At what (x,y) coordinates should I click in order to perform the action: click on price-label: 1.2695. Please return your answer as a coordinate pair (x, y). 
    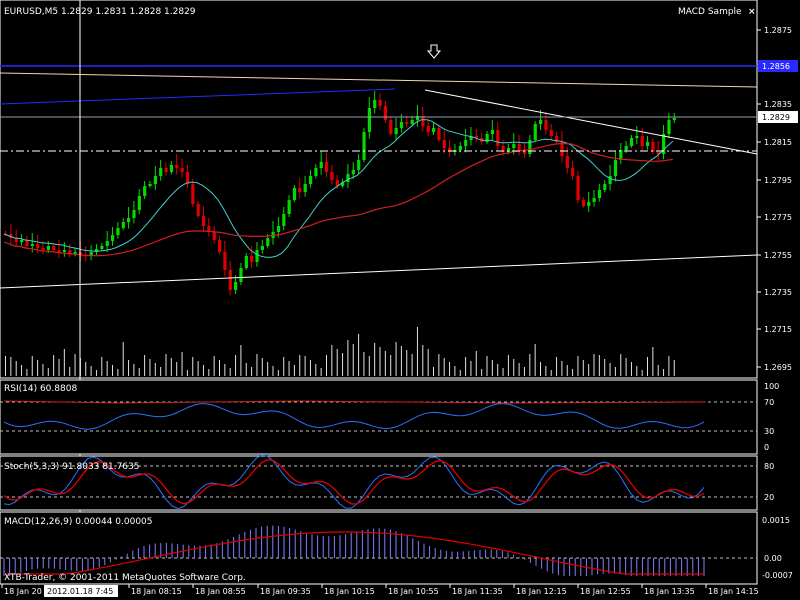
    Looking at the image, I should click on (778, 367).